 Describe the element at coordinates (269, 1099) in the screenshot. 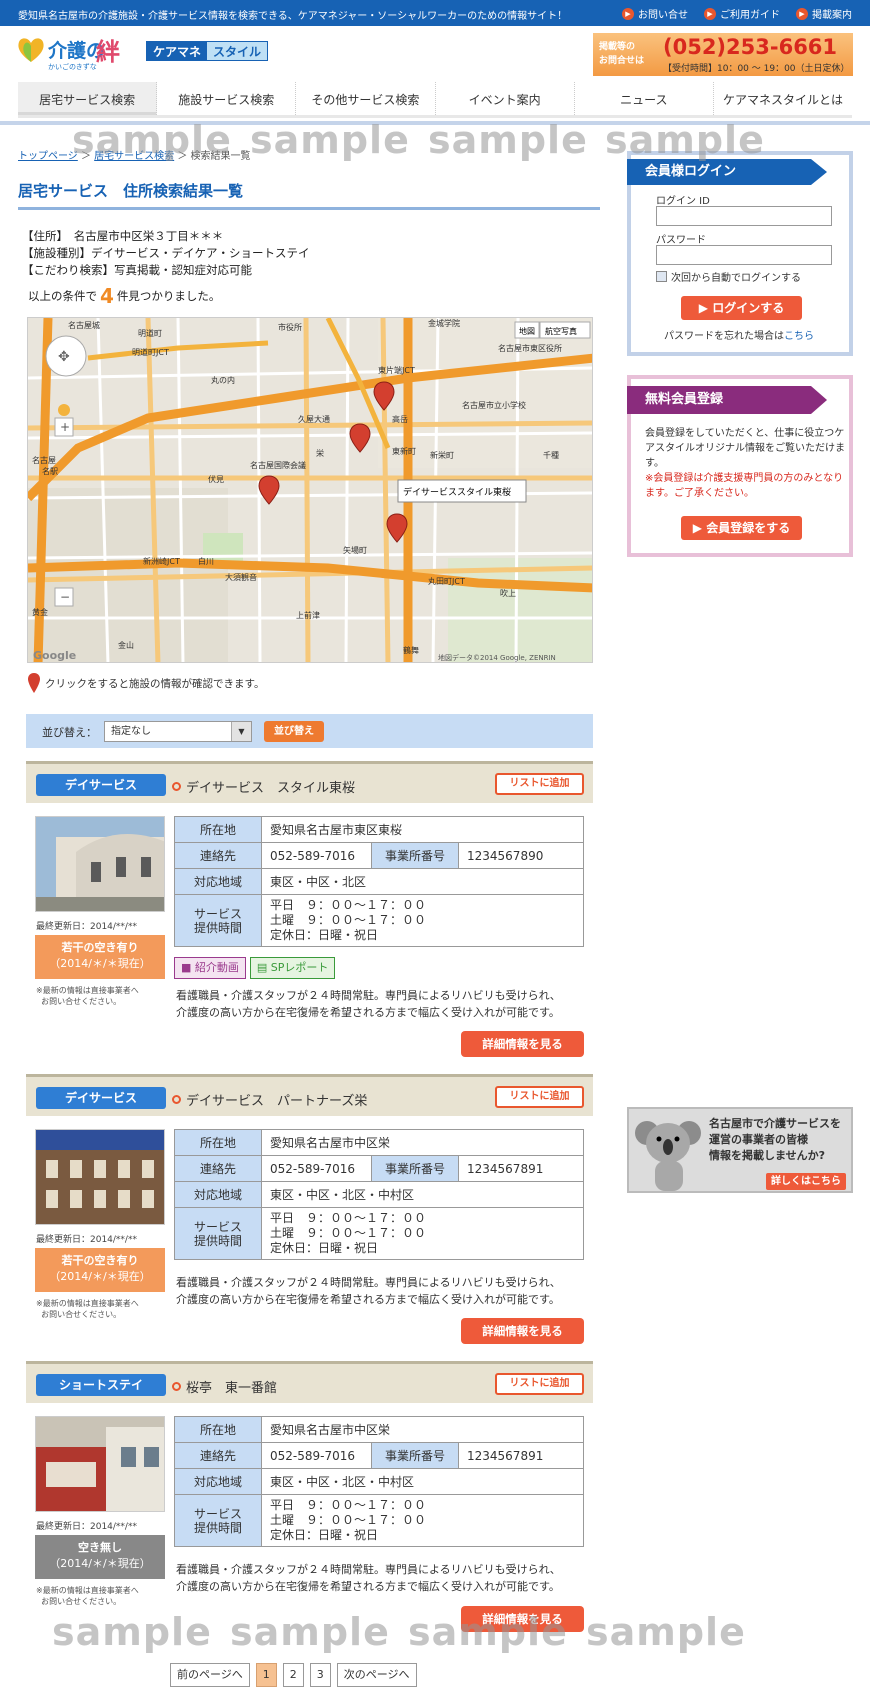

I see `facility-name: デイサービス パートナーズ栄` at that location.